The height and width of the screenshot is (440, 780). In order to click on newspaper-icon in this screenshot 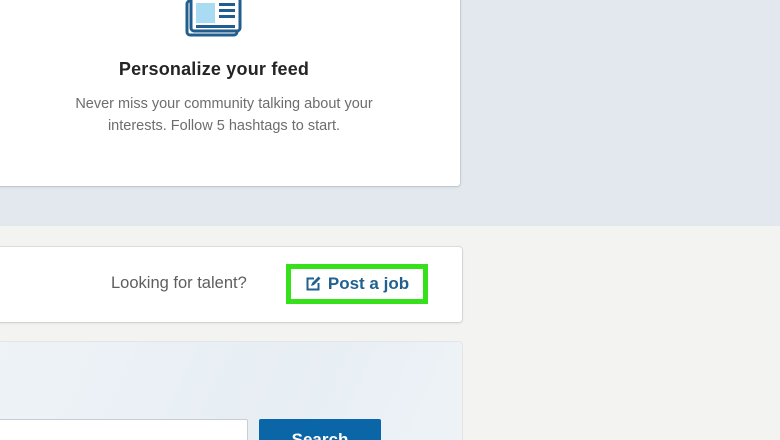, I will do `click(213, 18)`.